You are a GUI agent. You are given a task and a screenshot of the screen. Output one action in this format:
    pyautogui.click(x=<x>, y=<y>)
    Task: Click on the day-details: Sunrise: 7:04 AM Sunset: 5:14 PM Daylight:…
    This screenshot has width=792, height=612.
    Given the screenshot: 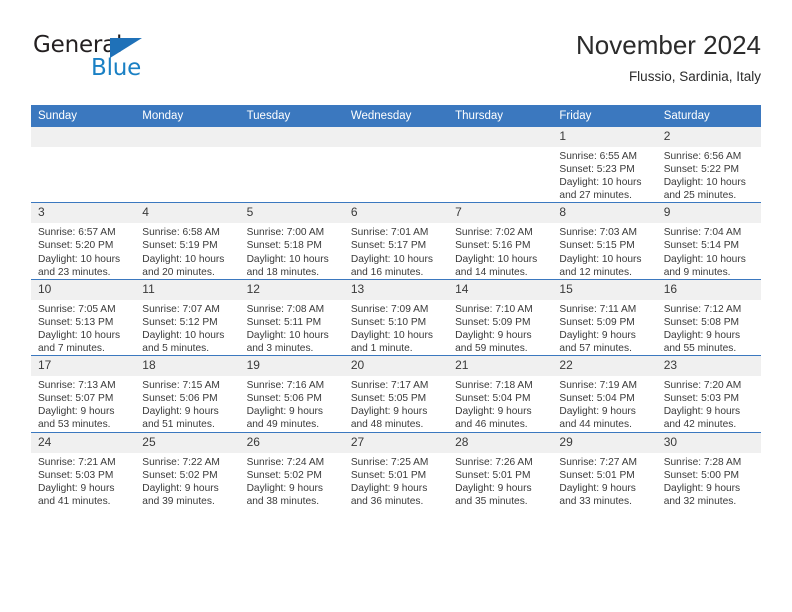 What is the action you would take?
    pyautogui.click(x=709, y=250)
    